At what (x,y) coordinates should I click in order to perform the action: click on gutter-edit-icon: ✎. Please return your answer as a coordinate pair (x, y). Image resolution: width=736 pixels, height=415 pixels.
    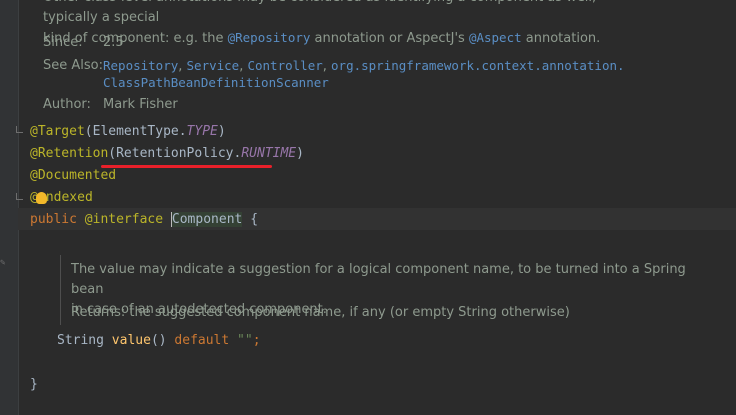
    Looking at the image, I should click on (3, 263).